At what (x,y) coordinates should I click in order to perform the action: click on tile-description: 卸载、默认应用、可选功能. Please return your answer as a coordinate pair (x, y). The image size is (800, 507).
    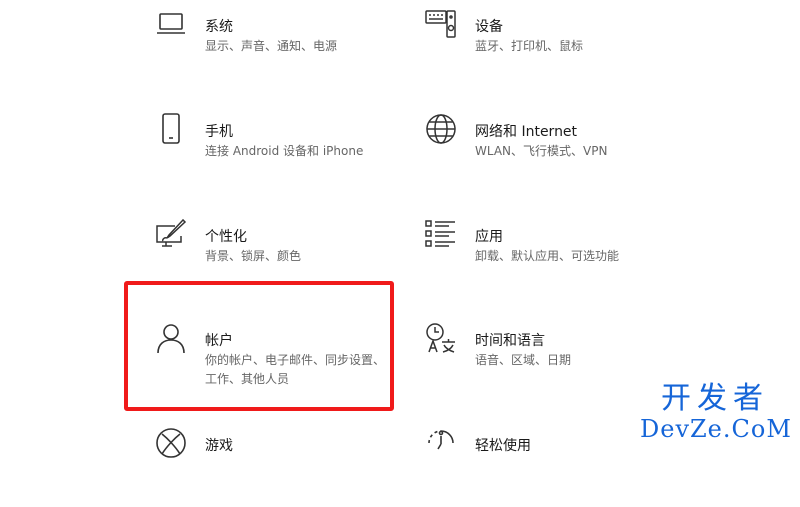
    Looking at the image, I should click on (547, 256).